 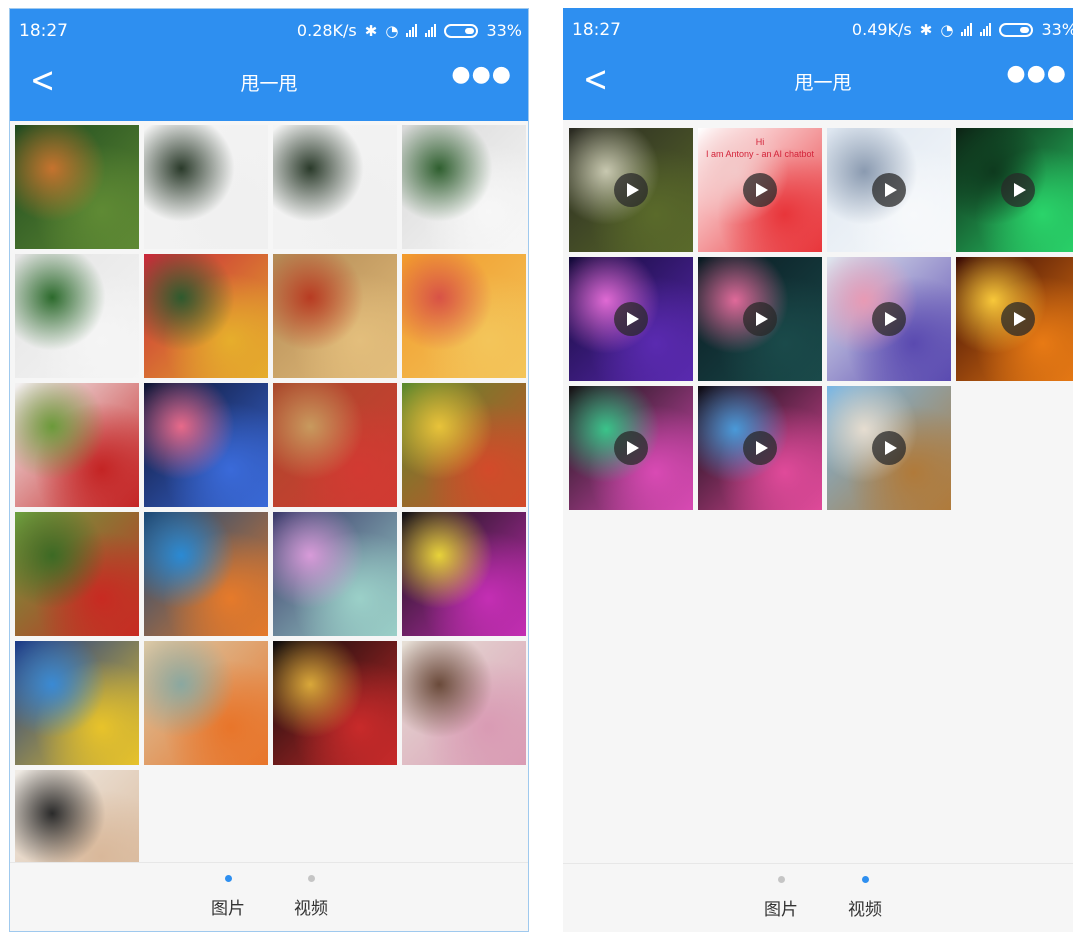 I want to click on photo-bokeh-ball, so click(x=464, y=574).